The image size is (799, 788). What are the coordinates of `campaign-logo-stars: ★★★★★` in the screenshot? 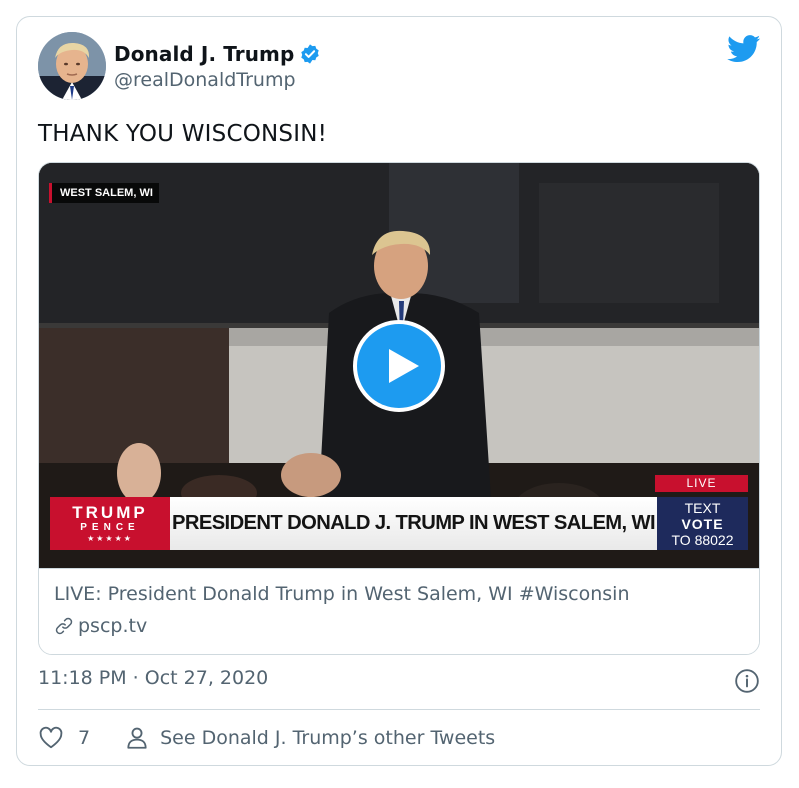 It's located at (110, 538).